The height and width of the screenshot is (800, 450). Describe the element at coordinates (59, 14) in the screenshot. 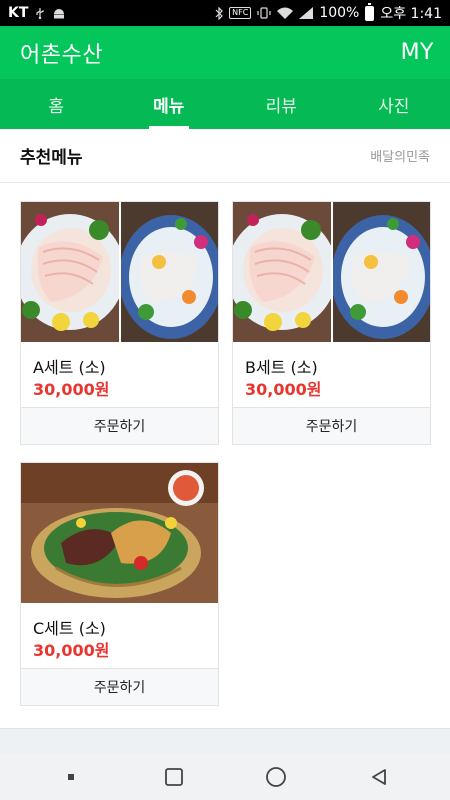

I see `android-icon` at that location.